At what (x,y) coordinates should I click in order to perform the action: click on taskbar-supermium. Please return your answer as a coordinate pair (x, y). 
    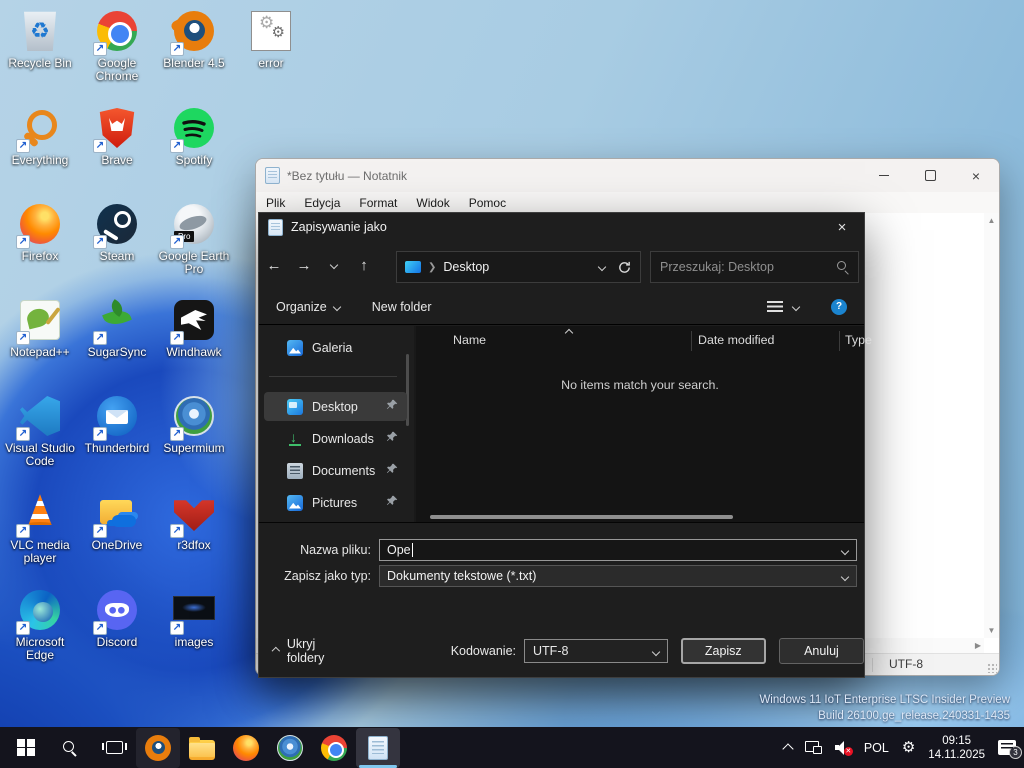
    Looking at the image, I should click on (290, 748).